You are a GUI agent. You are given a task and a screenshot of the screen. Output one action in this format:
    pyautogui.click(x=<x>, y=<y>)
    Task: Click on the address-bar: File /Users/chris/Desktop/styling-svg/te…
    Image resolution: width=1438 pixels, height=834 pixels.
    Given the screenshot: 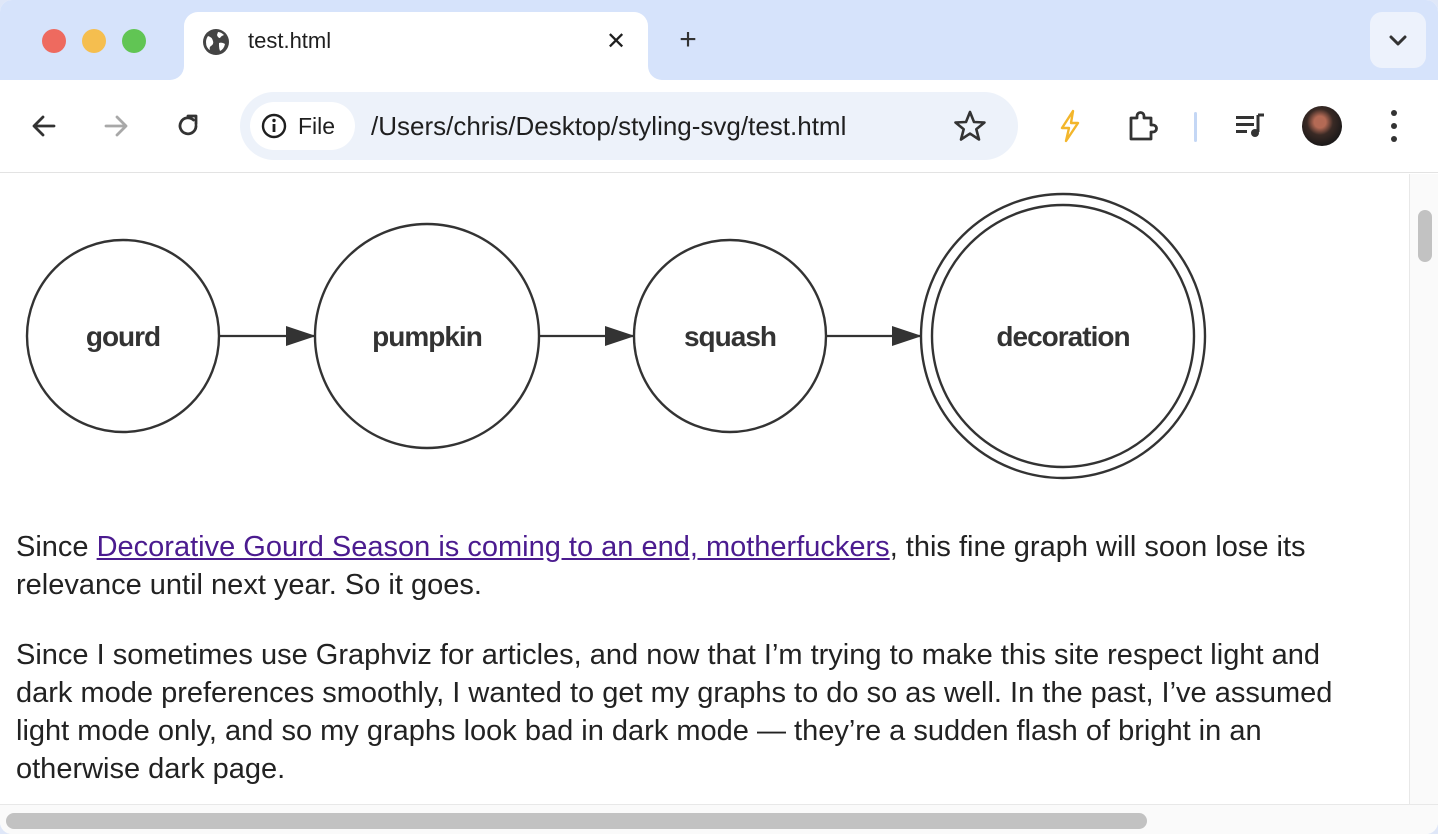 What is the action you would take?
    pyautogui.click(x=629, y=126)
    